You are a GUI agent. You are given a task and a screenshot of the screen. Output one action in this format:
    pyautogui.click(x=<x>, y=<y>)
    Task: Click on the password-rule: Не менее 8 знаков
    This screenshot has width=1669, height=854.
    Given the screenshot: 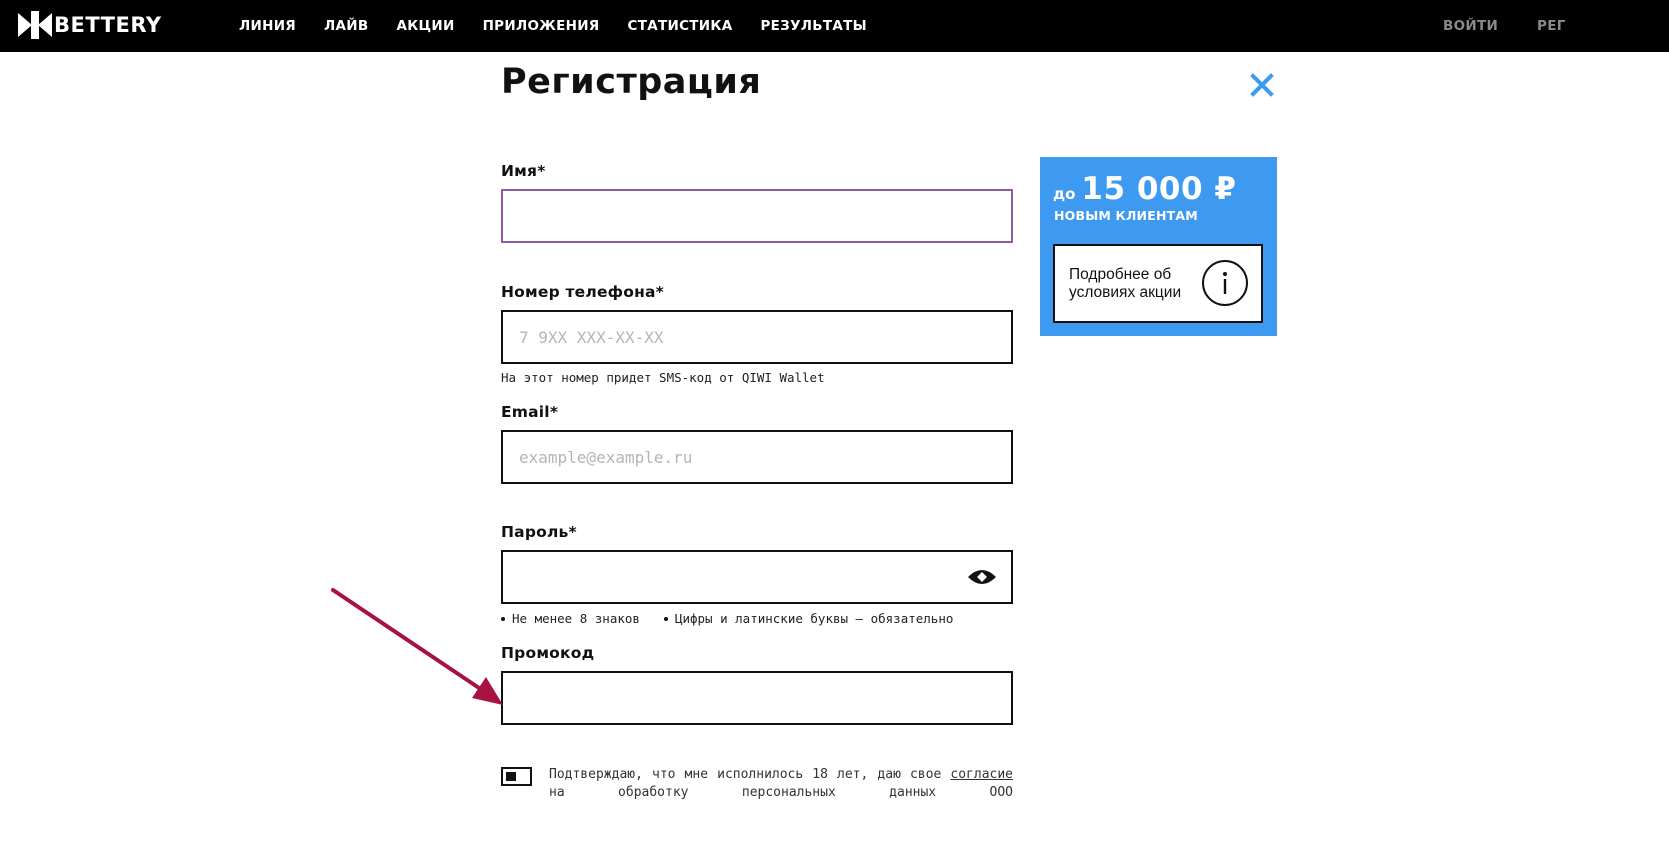 What is the action you would take?
    pyautogui.click(x=570, y=618)
    